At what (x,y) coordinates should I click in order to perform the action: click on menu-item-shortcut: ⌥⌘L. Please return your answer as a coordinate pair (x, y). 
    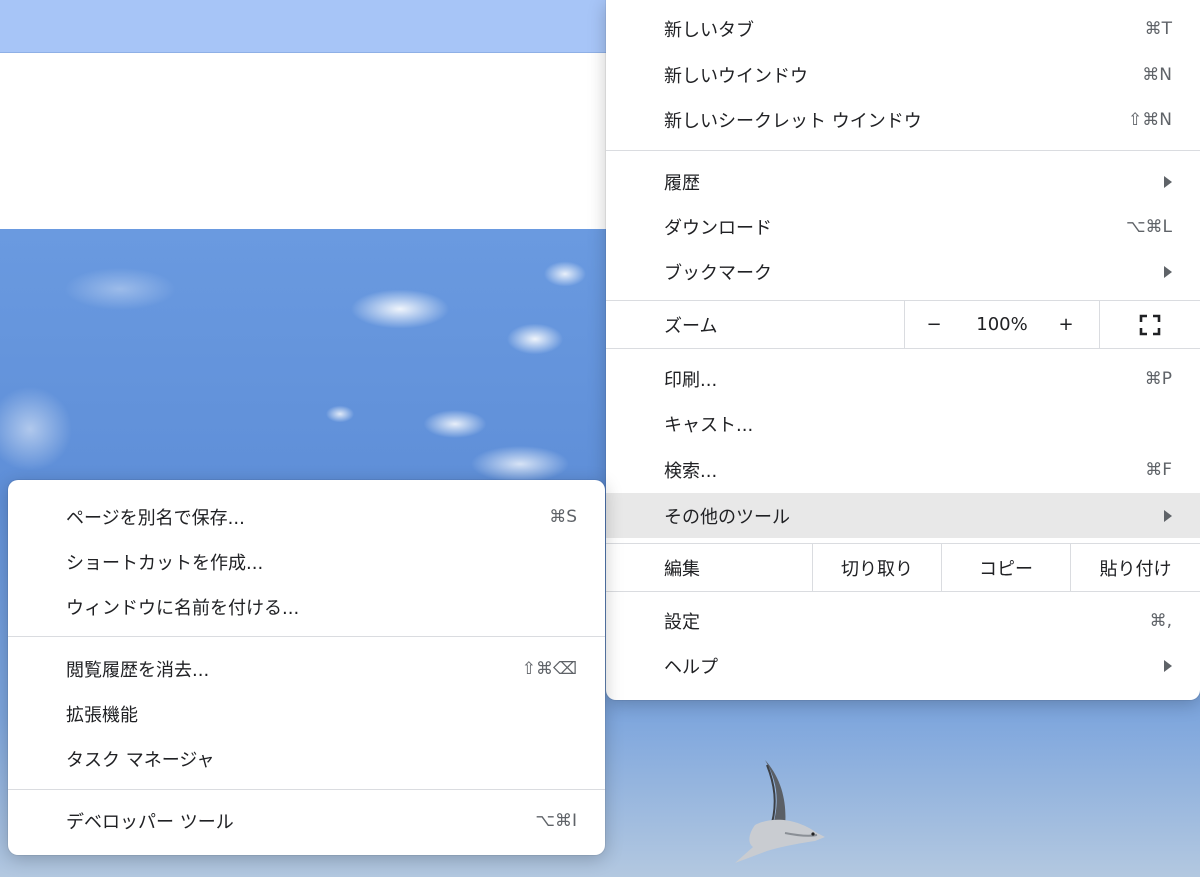
    Looking at the image, I should click on (1148, 226).